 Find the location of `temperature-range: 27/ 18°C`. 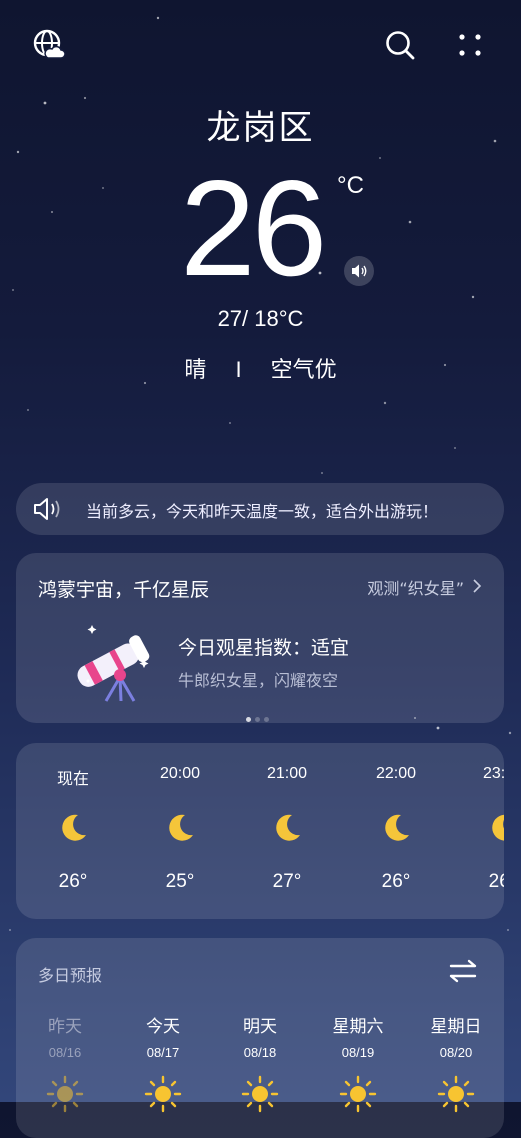

temperature-range: 27/ 18°C is located at coordinates (260, 318).